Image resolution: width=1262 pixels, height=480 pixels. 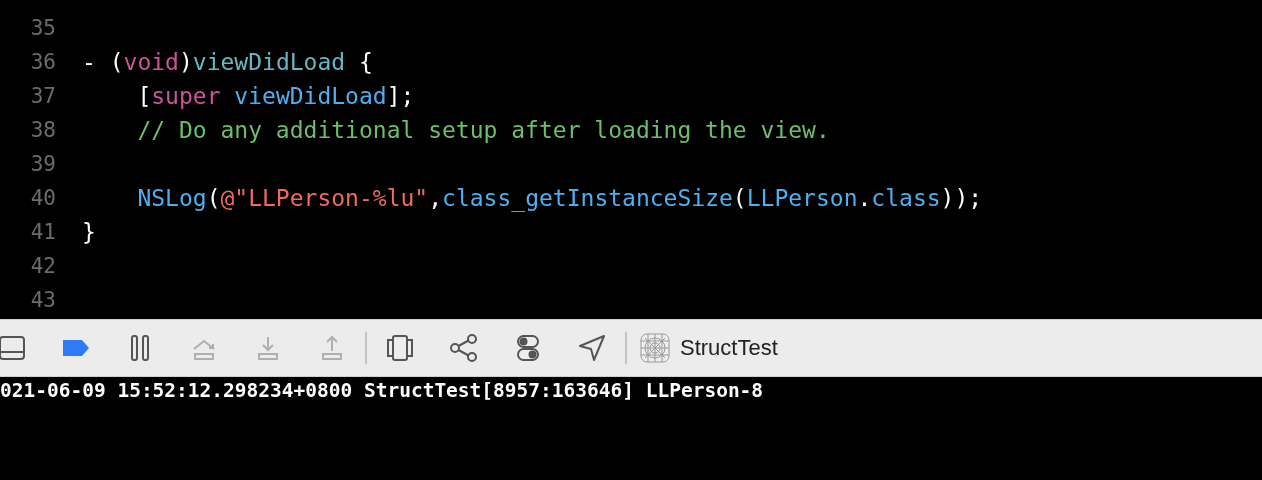 I want to click on line-number: 40, so click(x=42, y=198).